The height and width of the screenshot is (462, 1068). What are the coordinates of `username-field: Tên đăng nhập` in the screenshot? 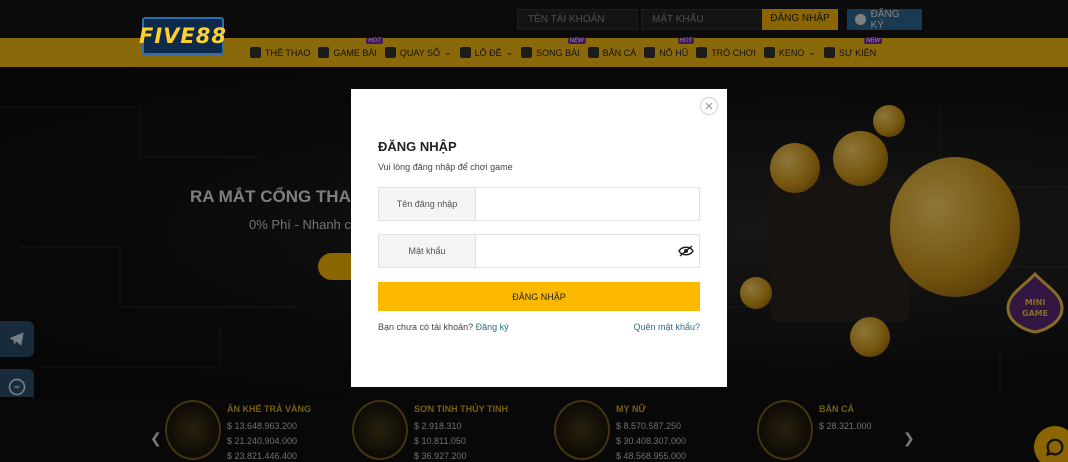 It's located at (539, 204).